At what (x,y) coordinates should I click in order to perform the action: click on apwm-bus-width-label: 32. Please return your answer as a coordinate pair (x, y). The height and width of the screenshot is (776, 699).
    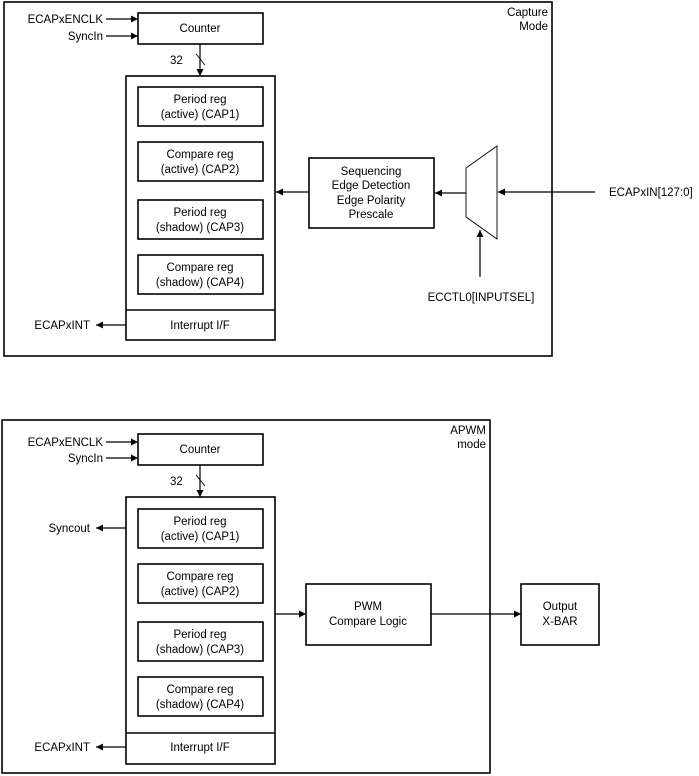
    Looking at the image, I should click on (176, 482).